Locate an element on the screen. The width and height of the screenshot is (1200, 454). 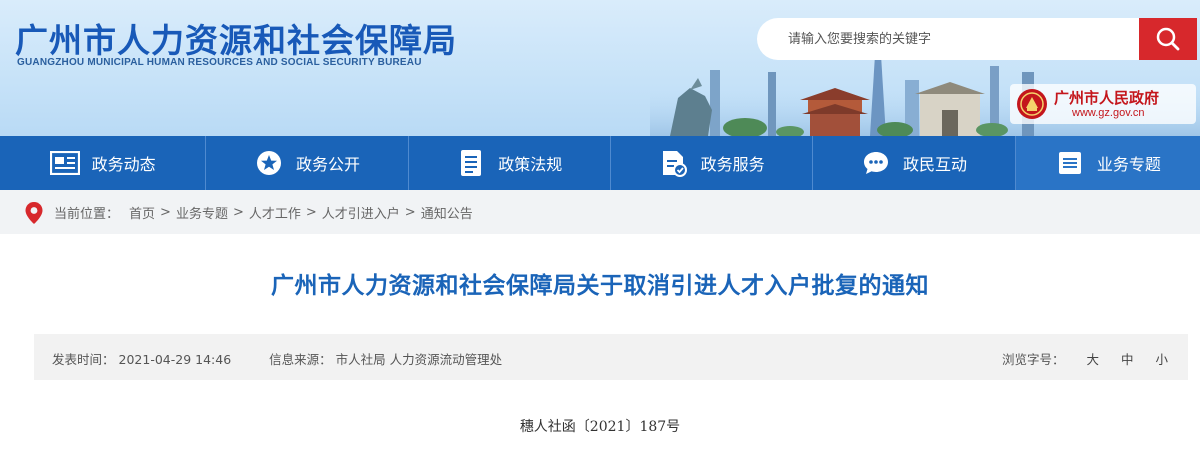
breadcrumb: 当前位置： 首页 > 业务专题 > 人才工作 > 人才引进入户 > 通知公告 is located at coordinates (600, 212).